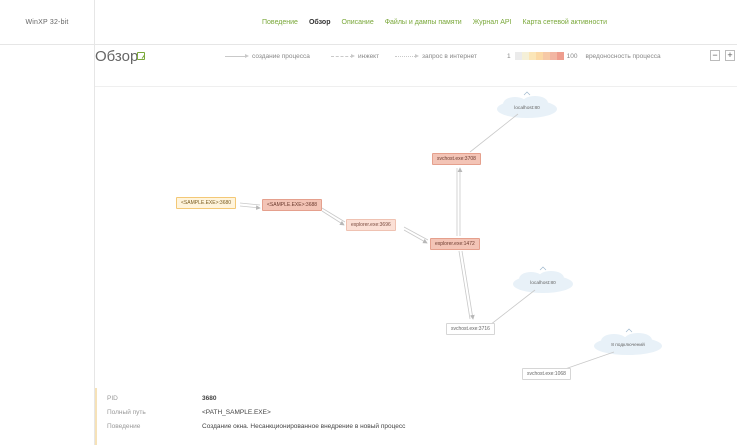 The width and height of the screenshot is (737, 445). What do you see at coordinates (456, 159) in the screenshot?
I see `graph-node-svchost-3708: svchost.exe:3708` at bounding box center [456, 159].